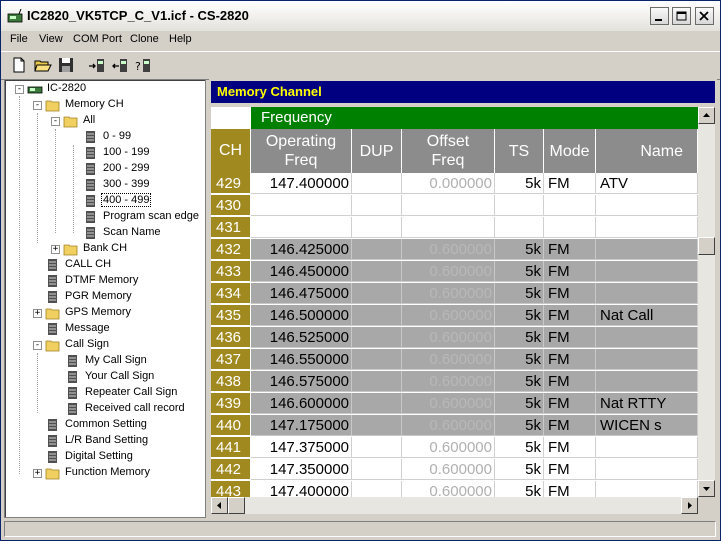  What do you see at coordinates (97, 65) in the screenshot?
I see `write-to-radio-icon` at bounding box center [97, 65].